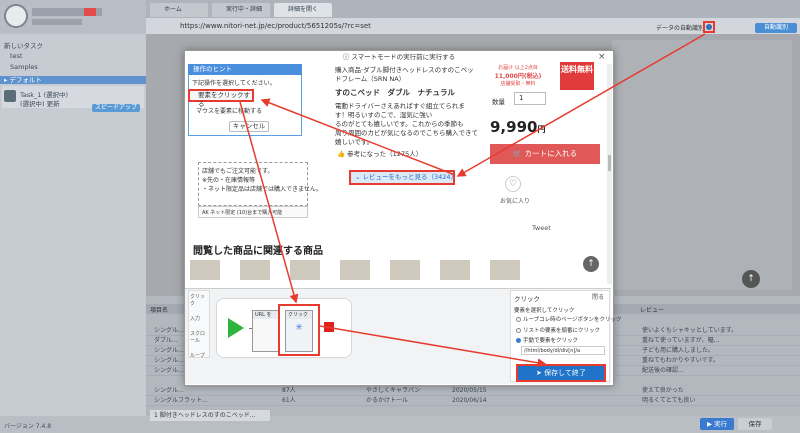 The image size is (800, 433). I want to click on tab-home: ホーム, so click(179, 10).